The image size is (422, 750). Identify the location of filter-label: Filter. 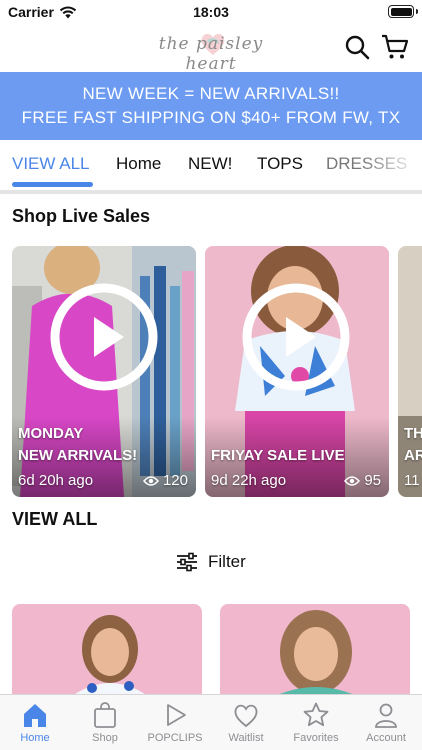
(227, 561).